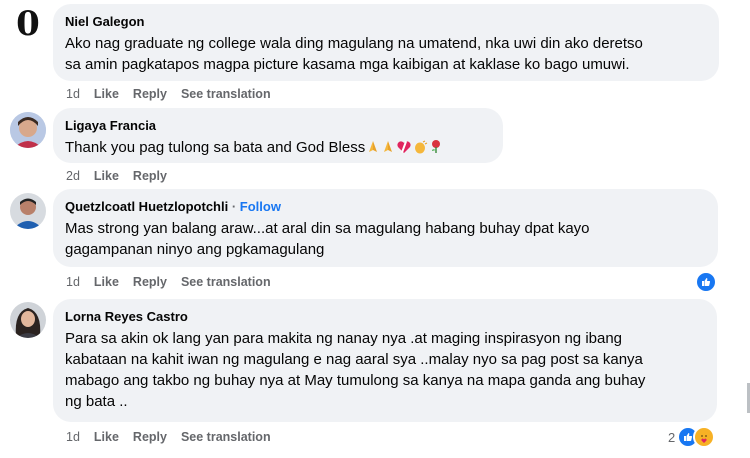 The height and width of the screenshot is (458, 750). Describe the element at coordinates (260, 206) in the screenshot. I see `follow-button: Follow` at that location.